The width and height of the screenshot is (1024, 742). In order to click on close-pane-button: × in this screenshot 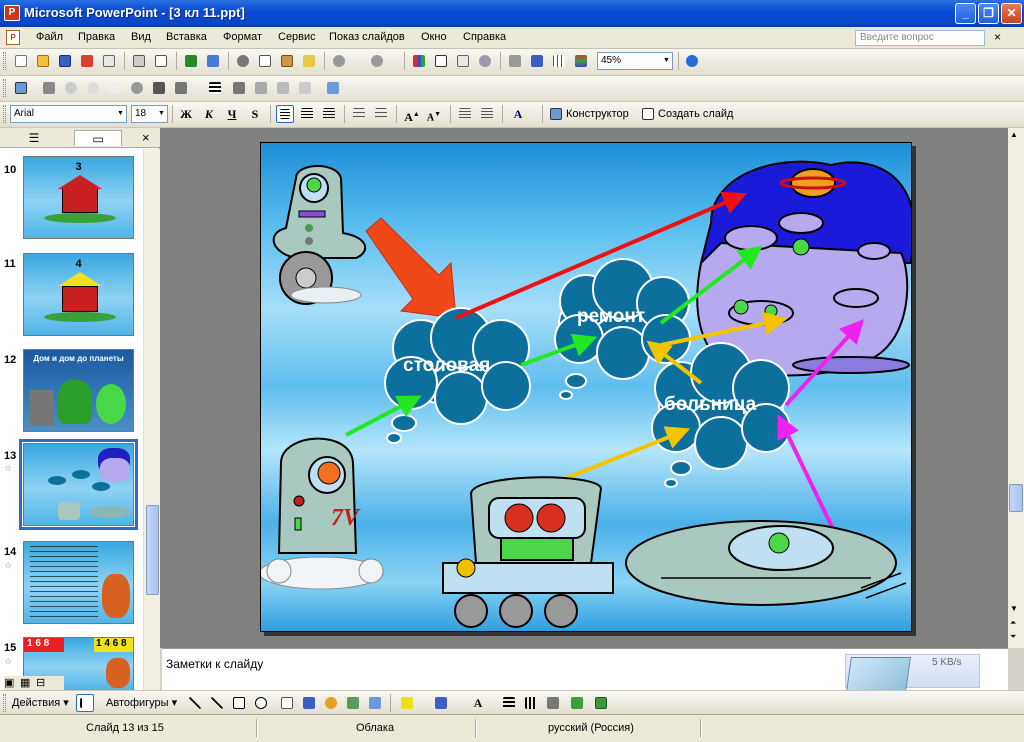, I will do `click(146, 137)`.